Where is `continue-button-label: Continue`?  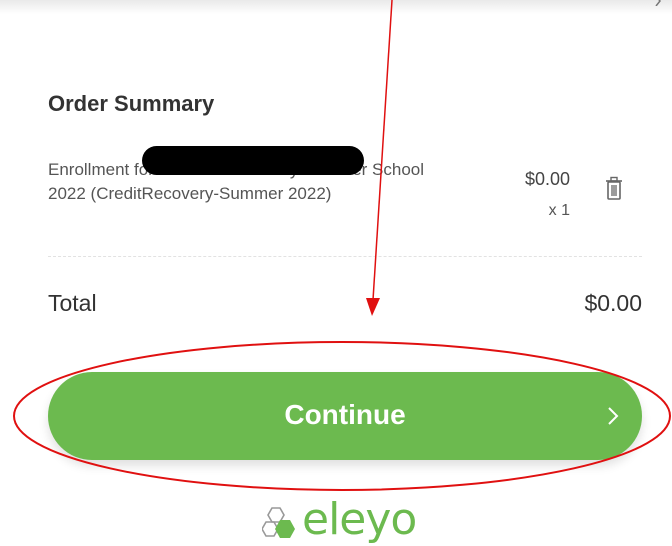
continue-button-label: Continue is located at coordinates (345, 414).